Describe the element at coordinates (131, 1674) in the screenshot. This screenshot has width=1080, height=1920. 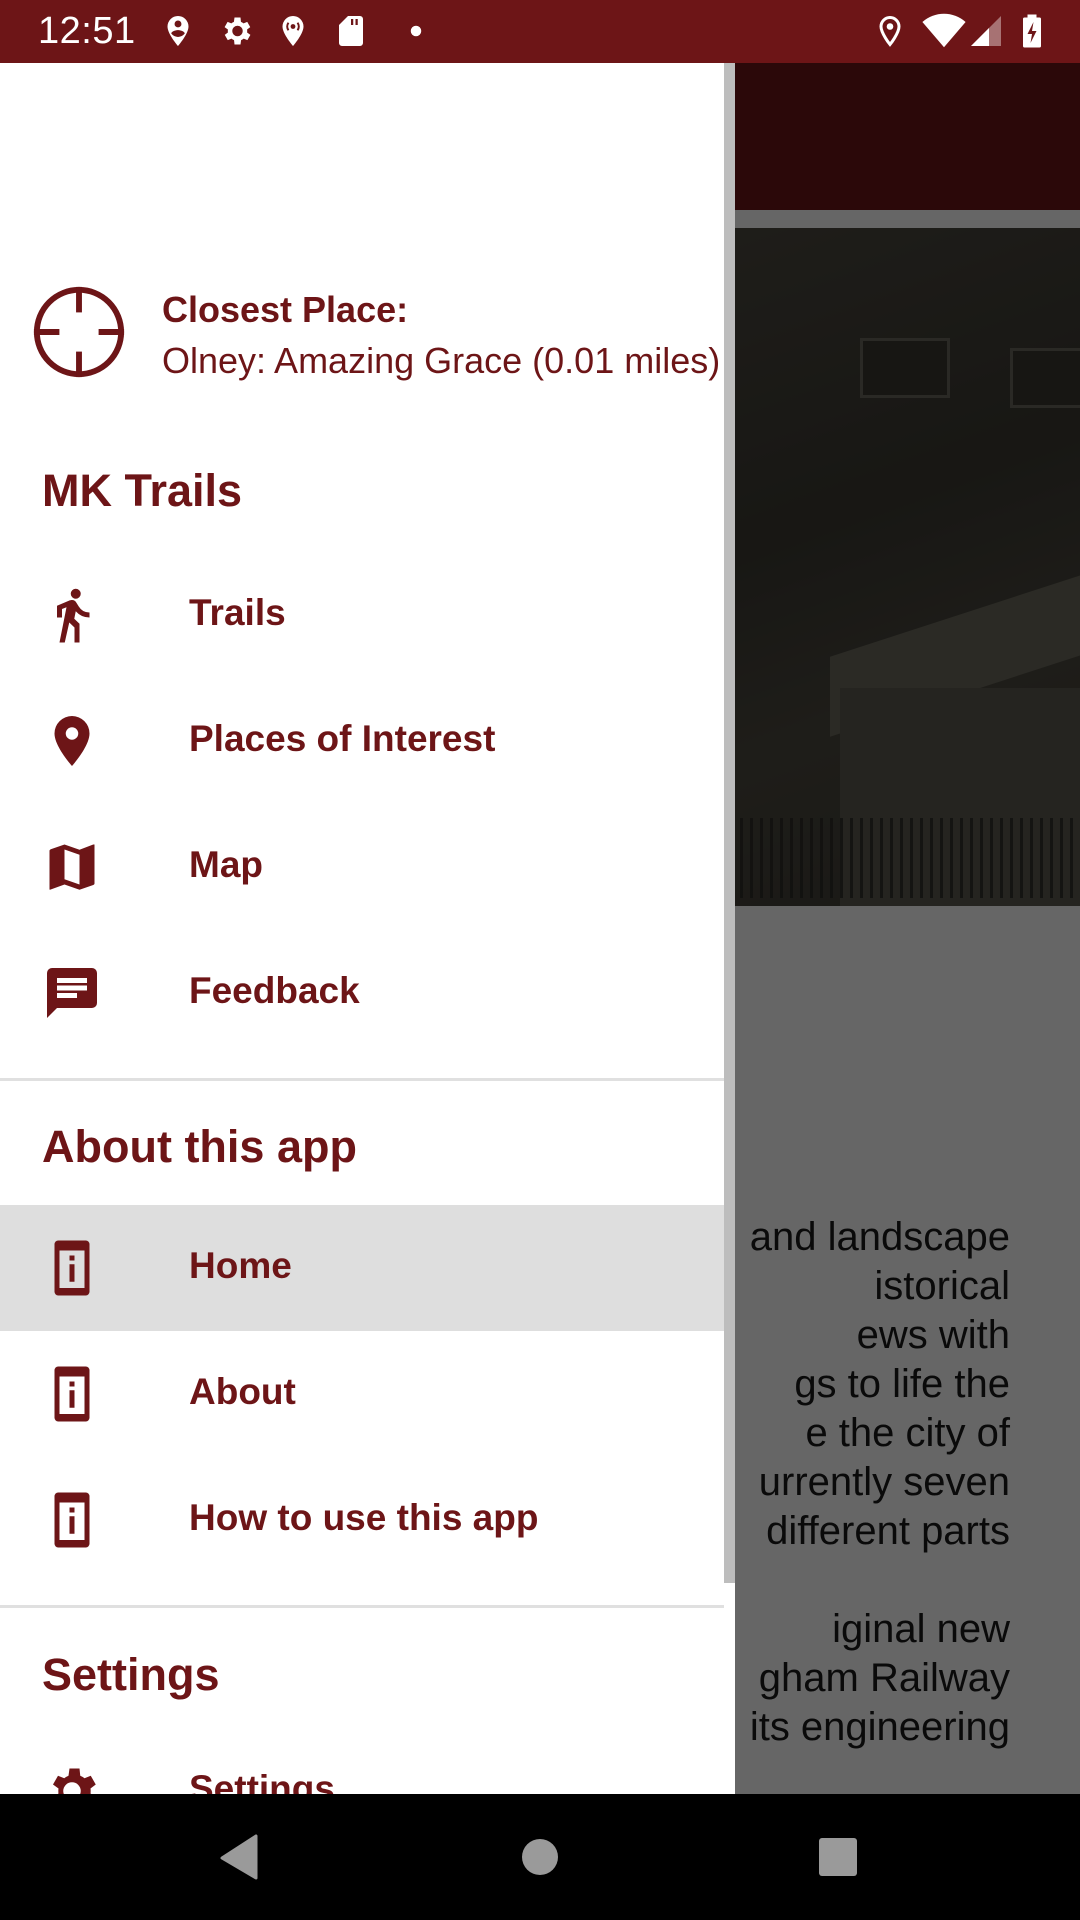
I see `section-header-settings: Settings` at that location.